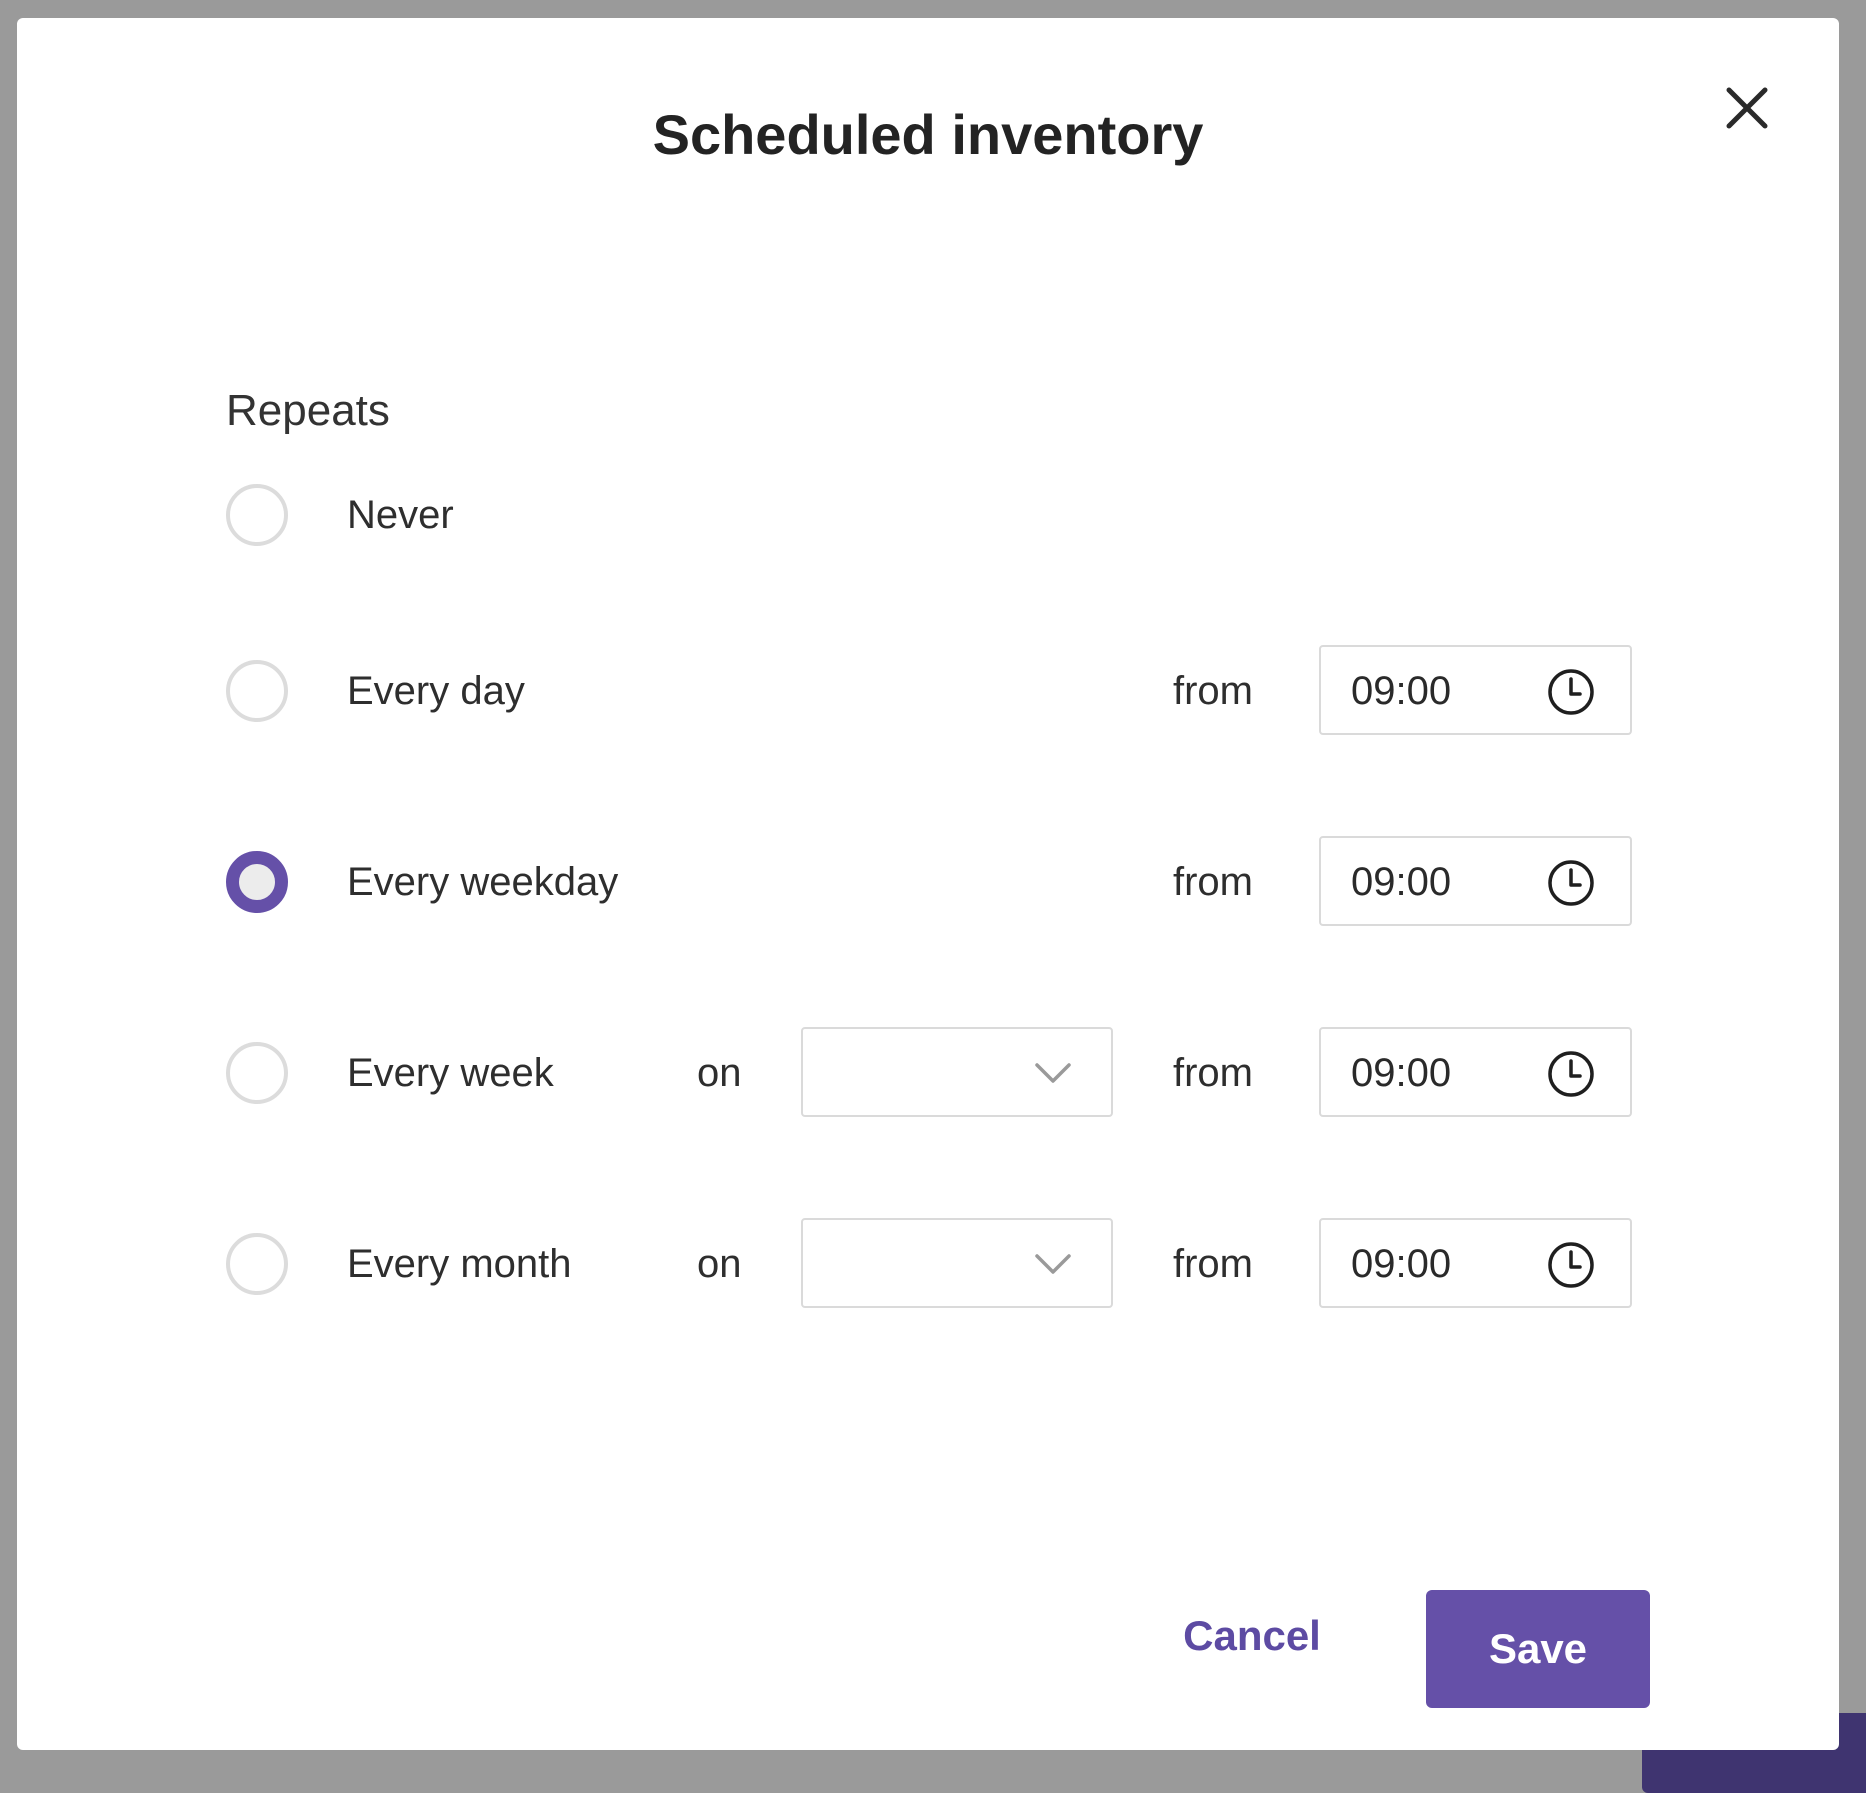 The image size is (1866, 1793). What do you see at coordinates (1470, 1763) in the screenshot?
I see `background-cancel-button` at bounding box center [1470, 1763].